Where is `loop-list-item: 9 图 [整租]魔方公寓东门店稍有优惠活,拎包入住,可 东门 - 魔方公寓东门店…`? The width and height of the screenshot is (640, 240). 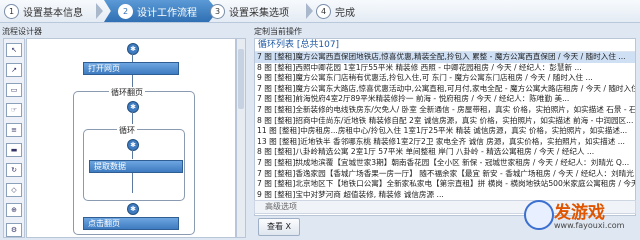
loop-list-item: 9 图 [整租]魔方公寓东门店稍有优惠活,拎包入住,可 东门 - 魔方公寓东门店… is located at coordinates (445, 78).